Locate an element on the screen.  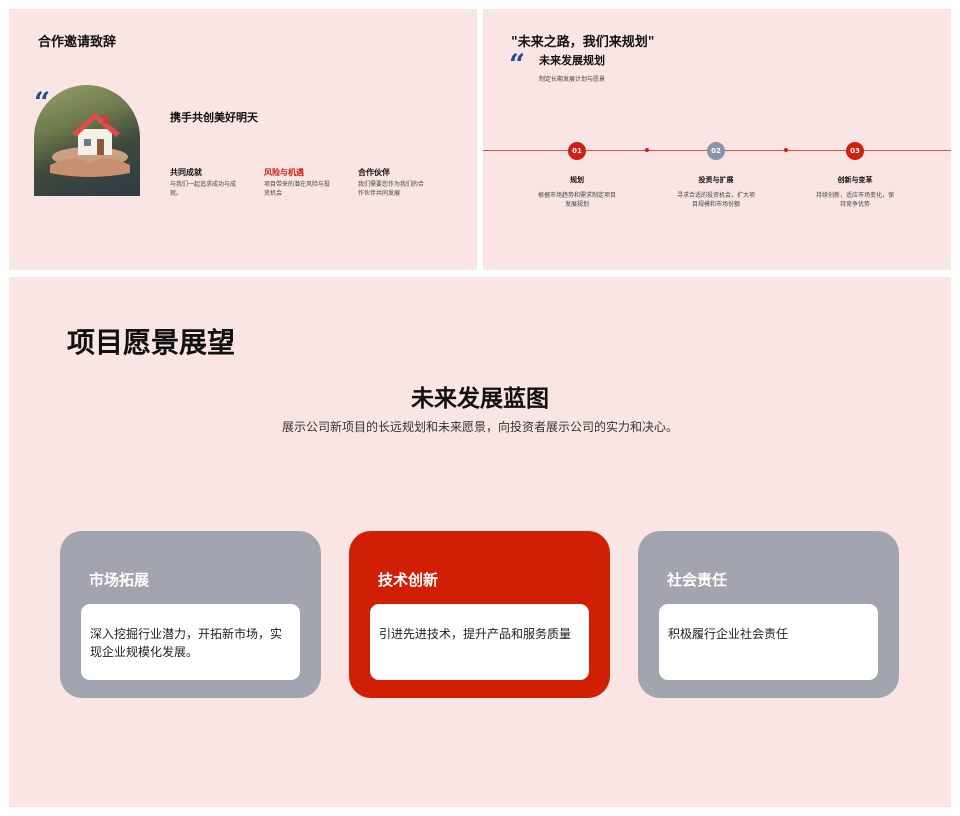
card-desc: 深入挖掘行业潜力，开拓新市场，实现企业规模化发展。 is located at coordinates (186, 643).